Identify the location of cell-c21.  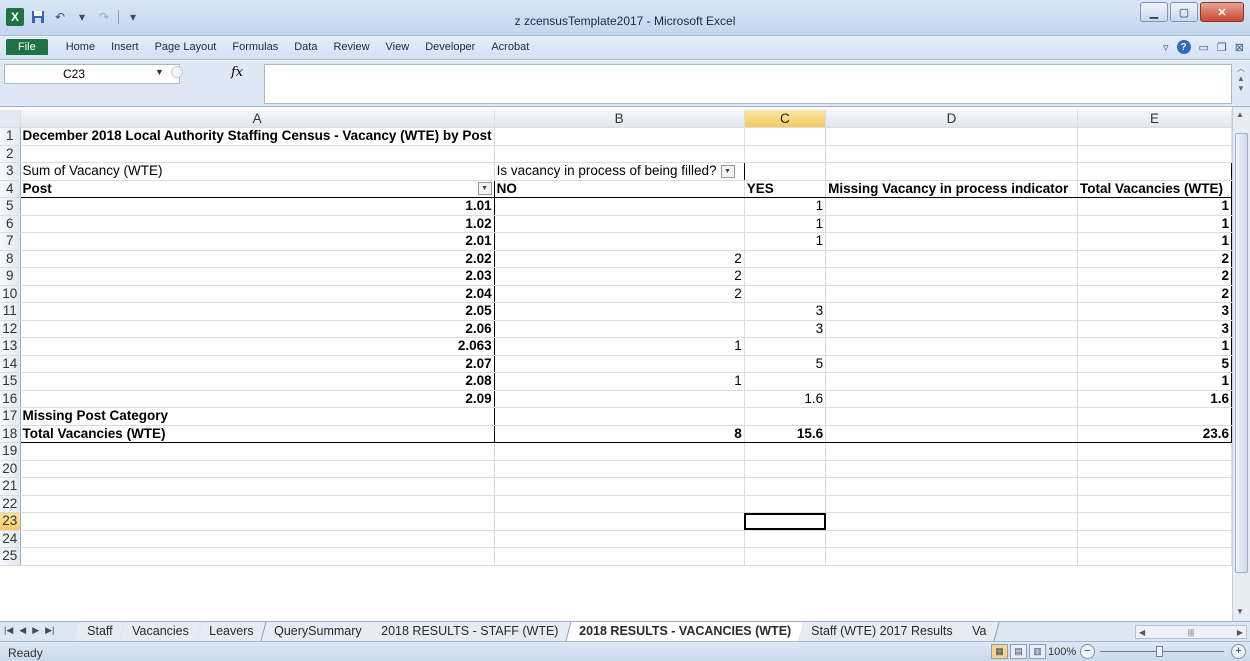
(785, 486).